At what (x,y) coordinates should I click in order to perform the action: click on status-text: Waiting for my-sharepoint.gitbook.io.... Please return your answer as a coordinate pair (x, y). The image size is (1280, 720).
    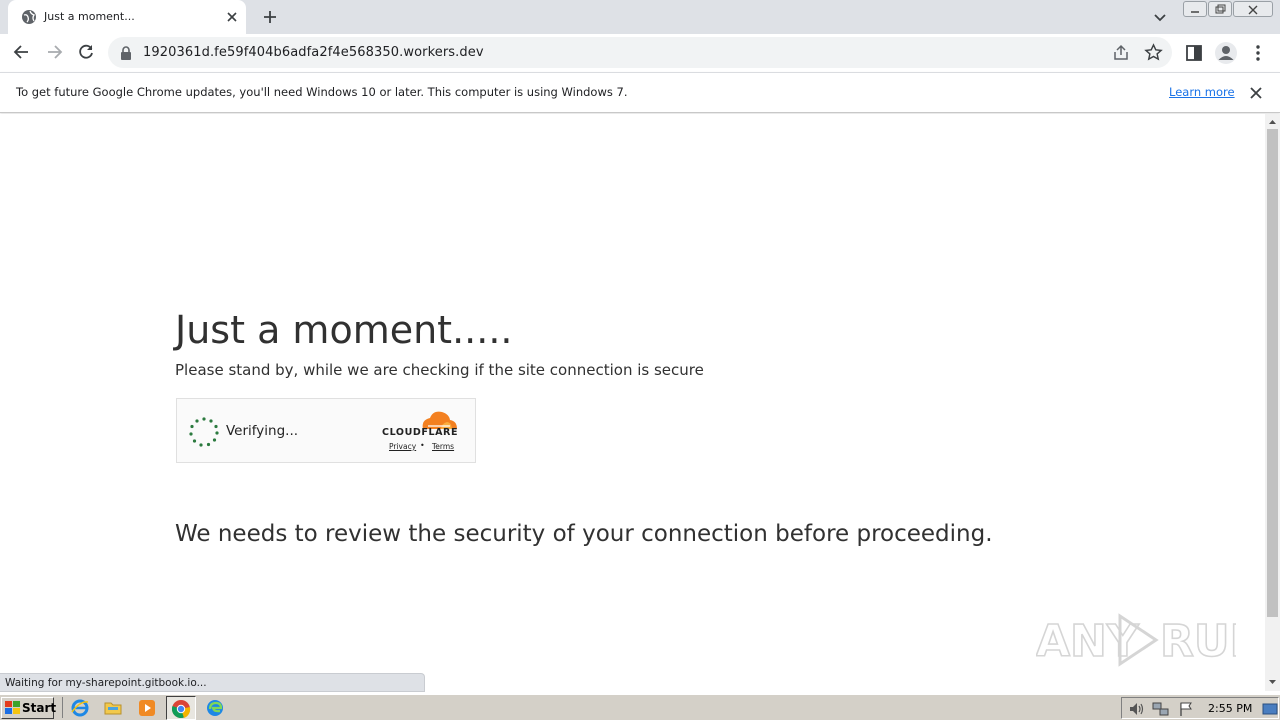
    Looking at the image, I should click on (106, 683).